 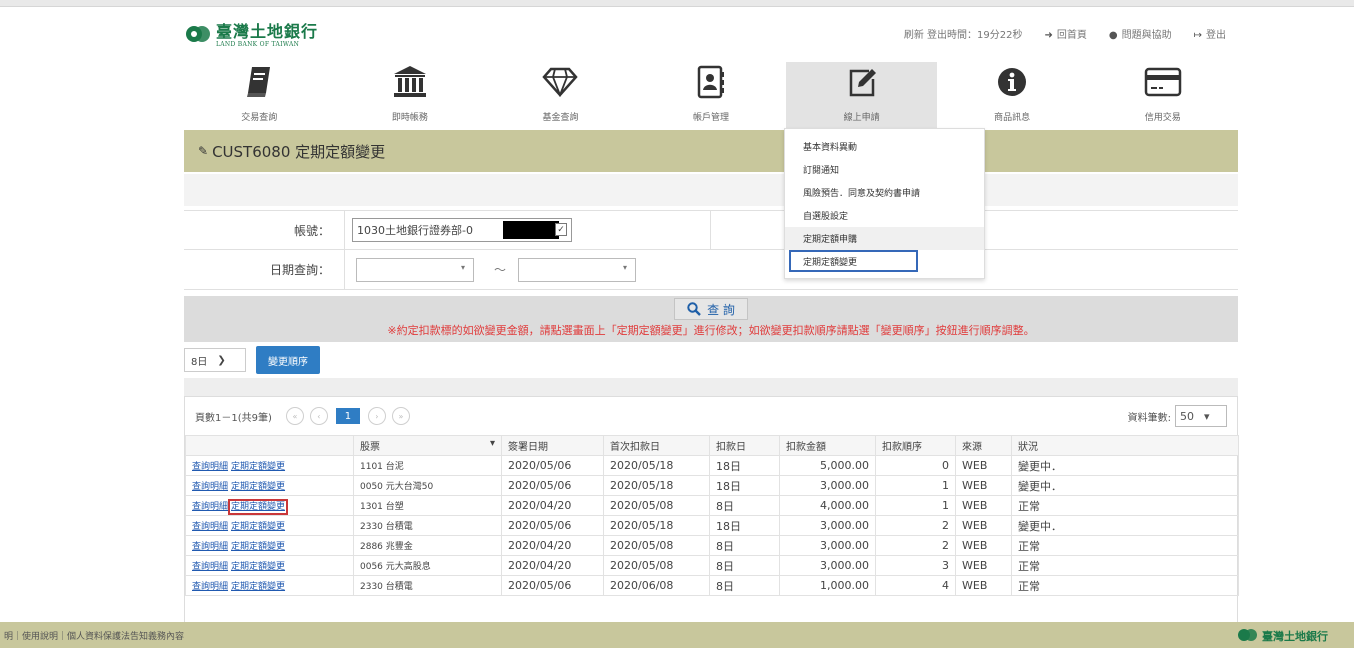 I want to click on menu-item-regular-change: 定期定額變更, so click(x=853, y=261).